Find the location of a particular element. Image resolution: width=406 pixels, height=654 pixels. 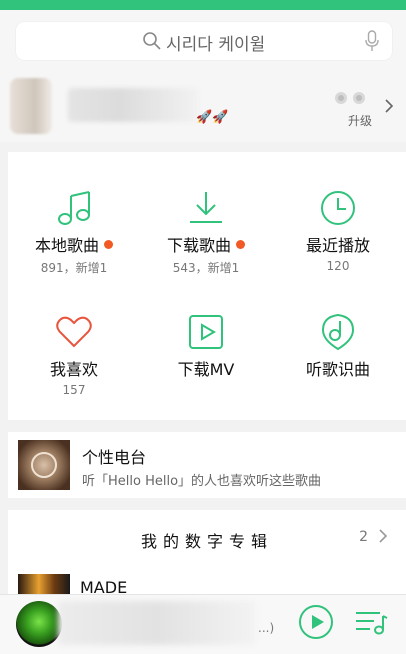

grid-item-local-songs: 本地歌曲 891，新增1 is located at coordinates (74, 213).